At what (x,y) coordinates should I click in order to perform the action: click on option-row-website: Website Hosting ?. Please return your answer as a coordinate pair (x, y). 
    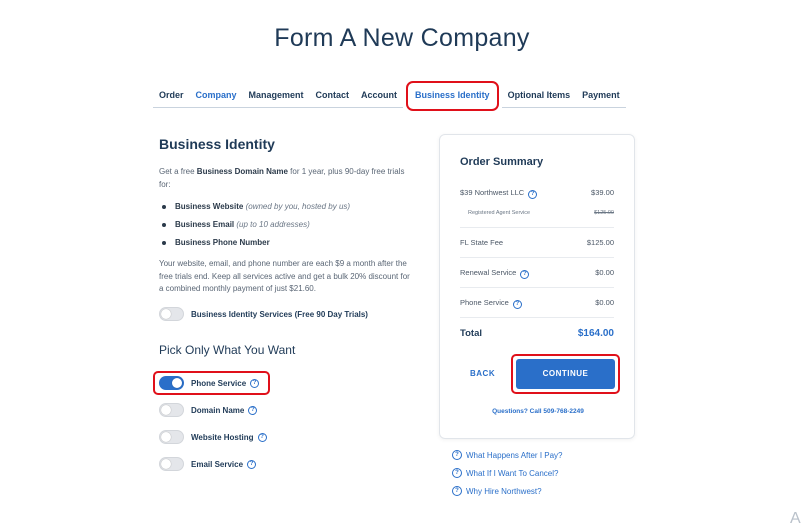
    Looking at the image, I should click on (213, 437).